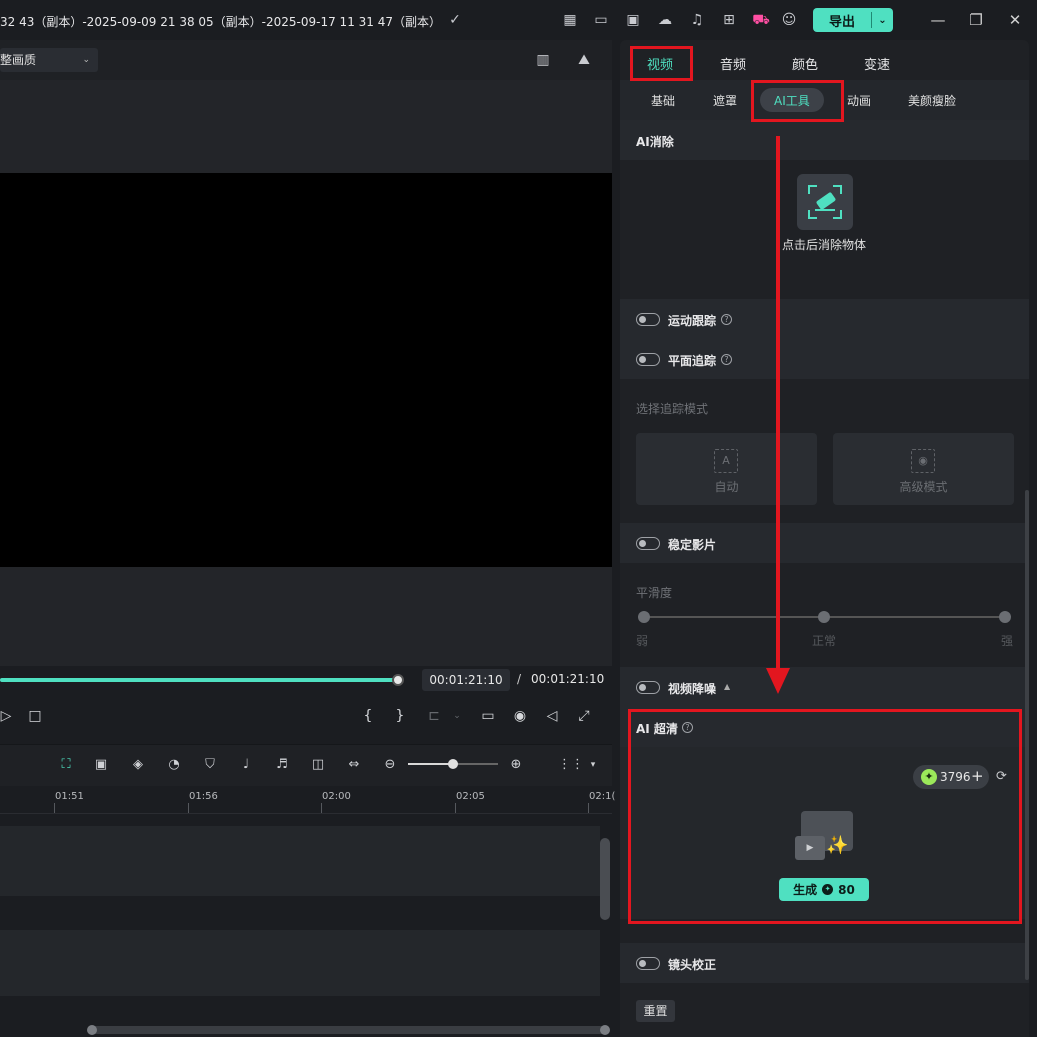 This screenshot has width=1037, height=1037. Describe the element at coordinates (92, 1030) in the screenshot. I see `scroll-handle-left` at that location.